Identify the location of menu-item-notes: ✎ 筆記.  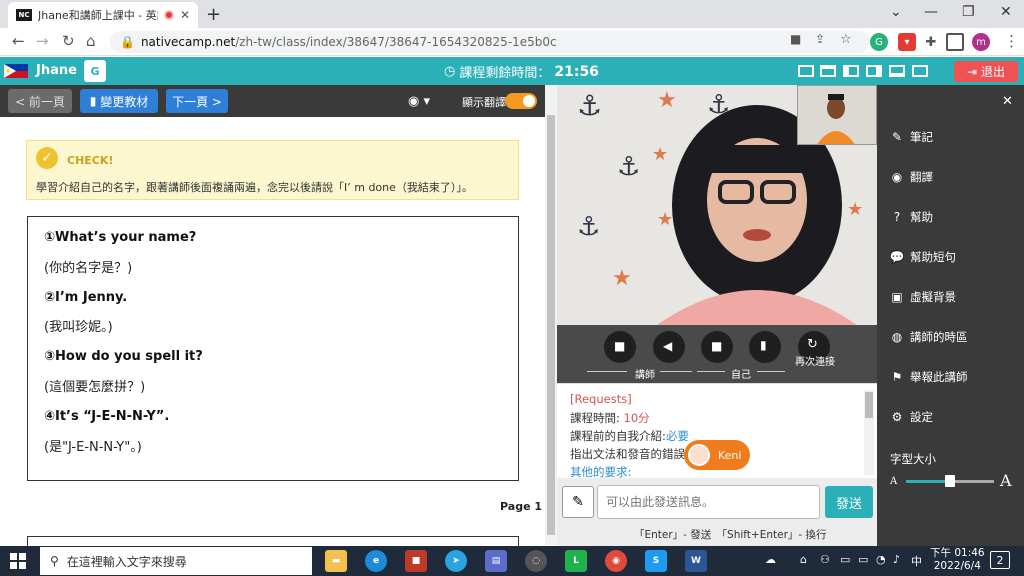
(911, 137).